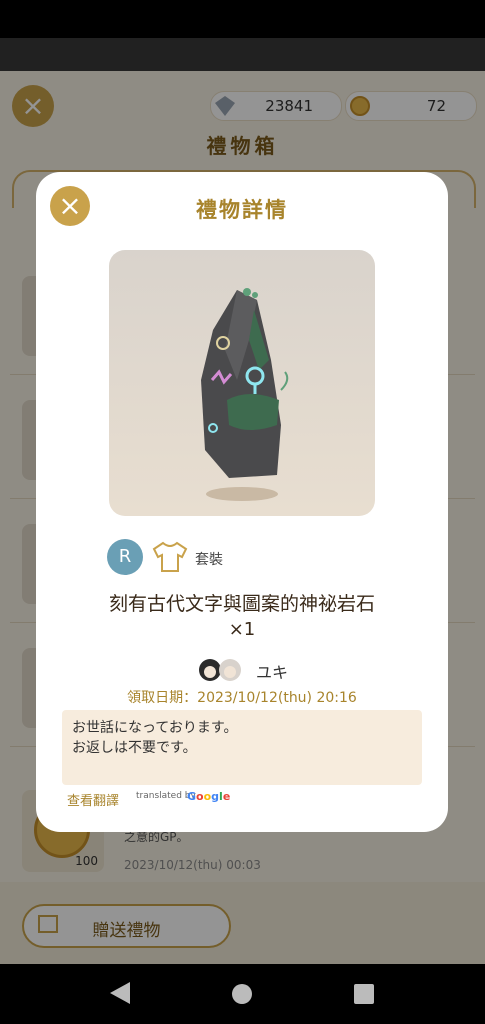 The height and width of the screenshot is (1024, 485). Describe the element at coordinates (242, 747) in the screenshot. I see `message-box: お世話になっております。 お返しは不要です。` at that location.